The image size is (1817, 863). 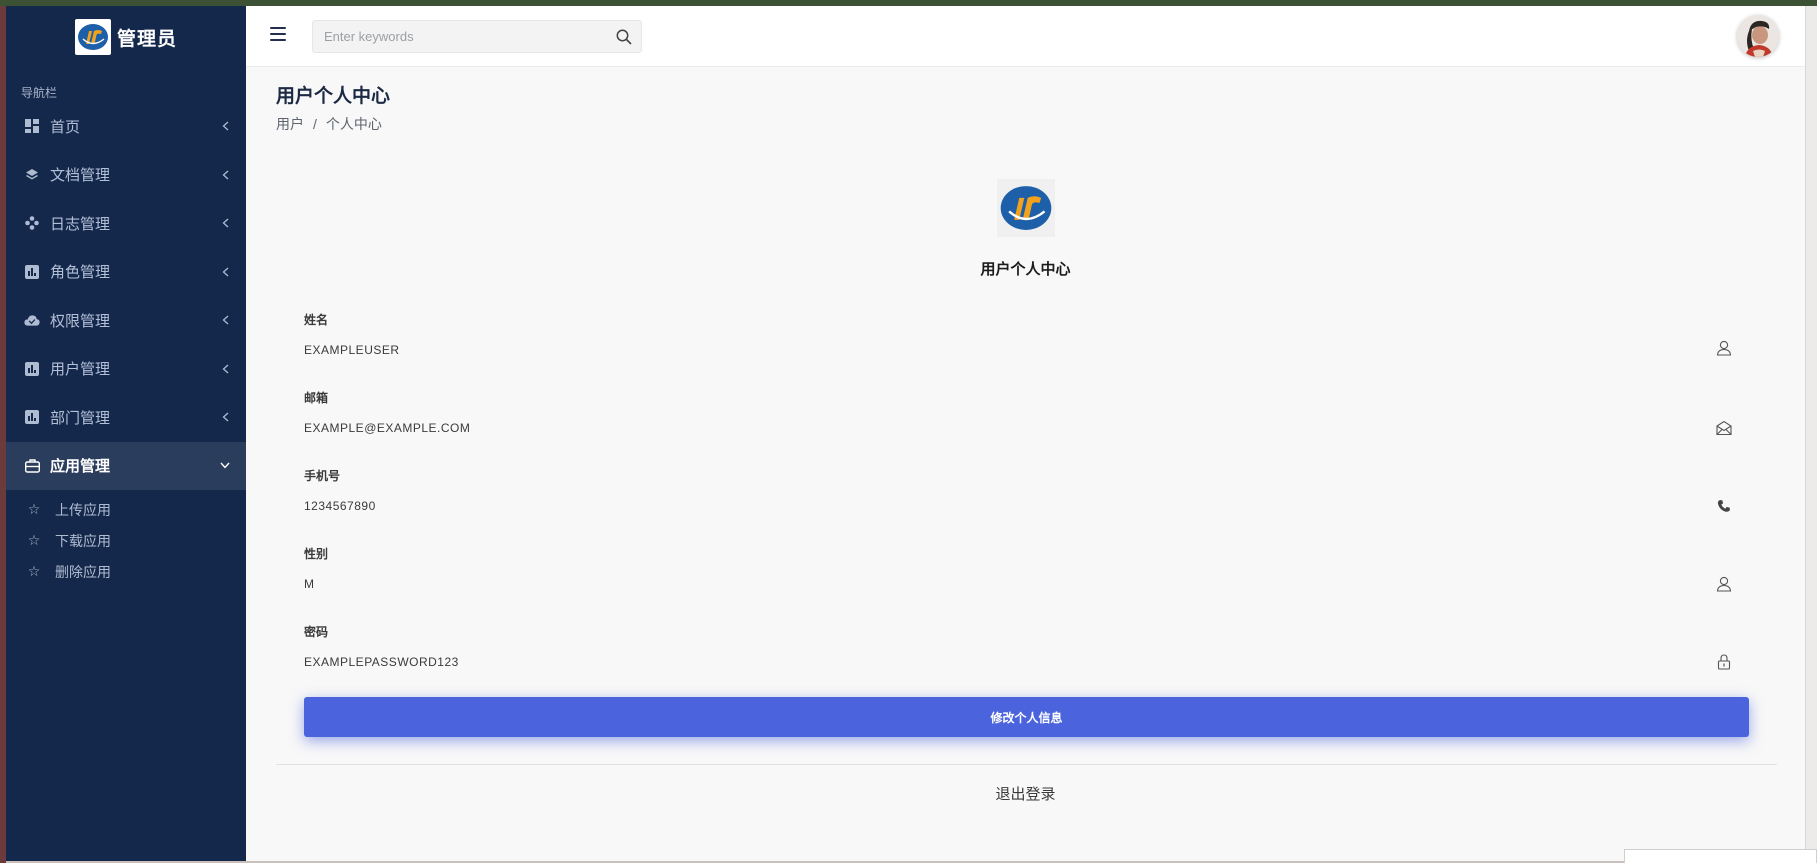 What do you see at coordinates (80, 273) in the screenshot?
I see `sidebar-item-label: 角色管理` at bounding box center [80, 273].